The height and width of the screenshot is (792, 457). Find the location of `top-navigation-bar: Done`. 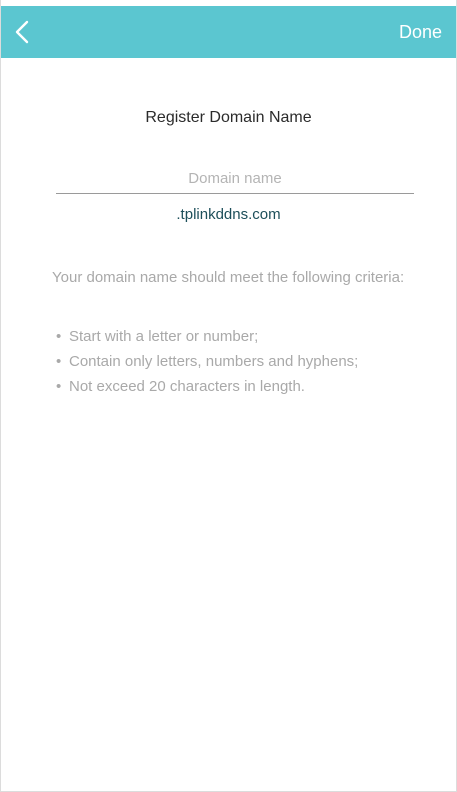

top-navigation-bar: Done is located at coordinates (228, 32).